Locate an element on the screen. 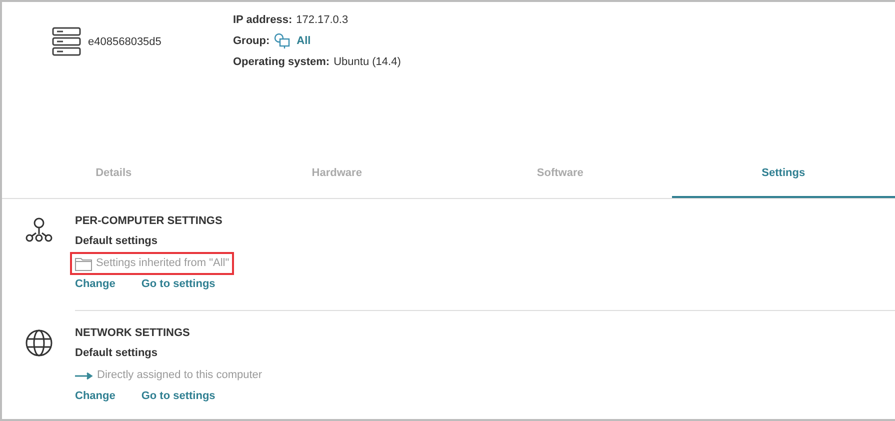  tab: Software is located at coordinates (560, 176).